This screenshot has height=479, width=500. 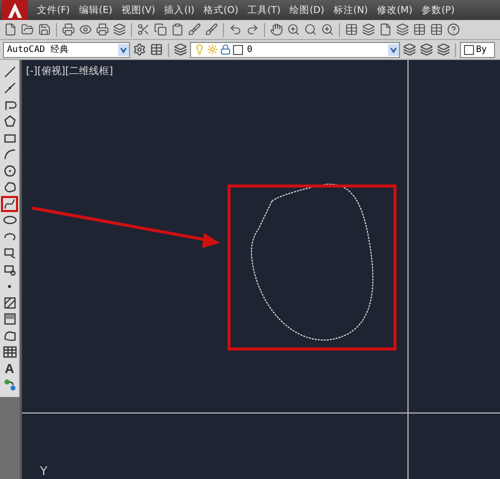 What do you see at coordinates (66, 50) in the screenshot?
I see `workspace-dropdown: AutoCAD 经典` at bounding box center [66, 50].